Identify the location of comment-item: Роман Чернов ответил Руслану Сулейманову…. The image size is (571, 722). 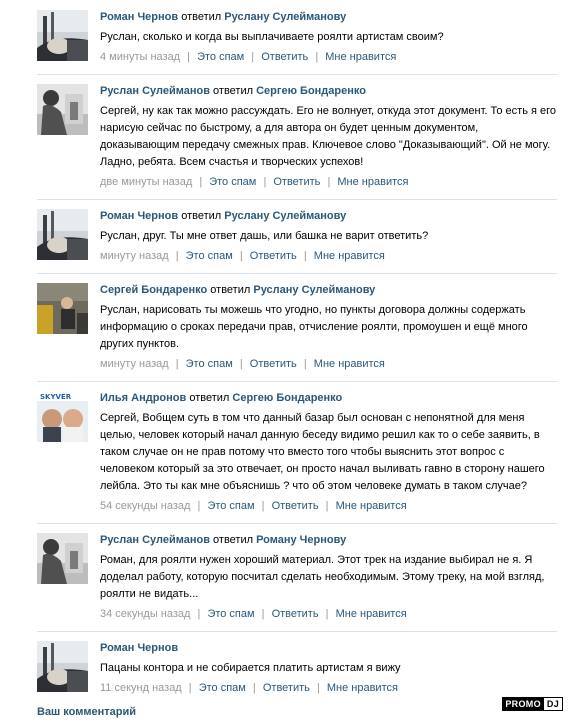
(297, 236).